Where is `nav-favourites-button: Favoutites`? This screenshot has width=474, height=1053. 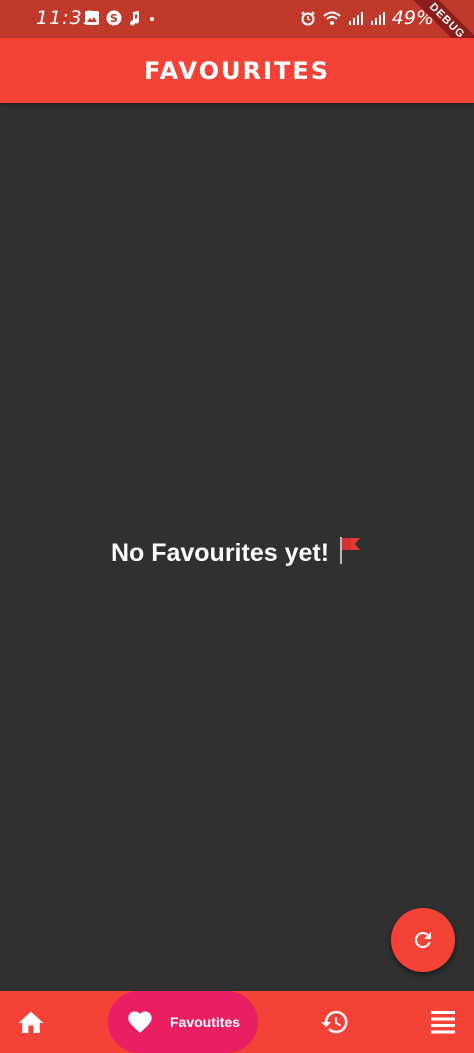 nav-favourites-button: Favoutites is located at coordinates (183, 1022).